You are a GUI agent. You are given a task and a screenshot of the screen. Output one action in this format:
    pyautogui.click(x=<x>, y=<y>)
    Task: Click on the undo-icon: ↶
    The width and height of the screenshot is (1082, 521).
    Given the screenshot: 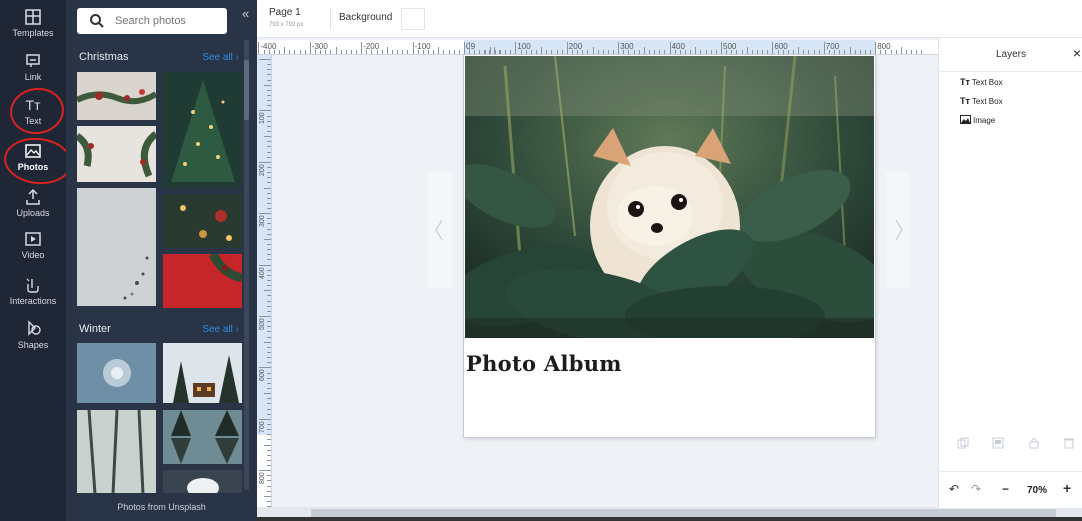 What is the action you would take?
    pyautogui.click(x=954, y=489)
    